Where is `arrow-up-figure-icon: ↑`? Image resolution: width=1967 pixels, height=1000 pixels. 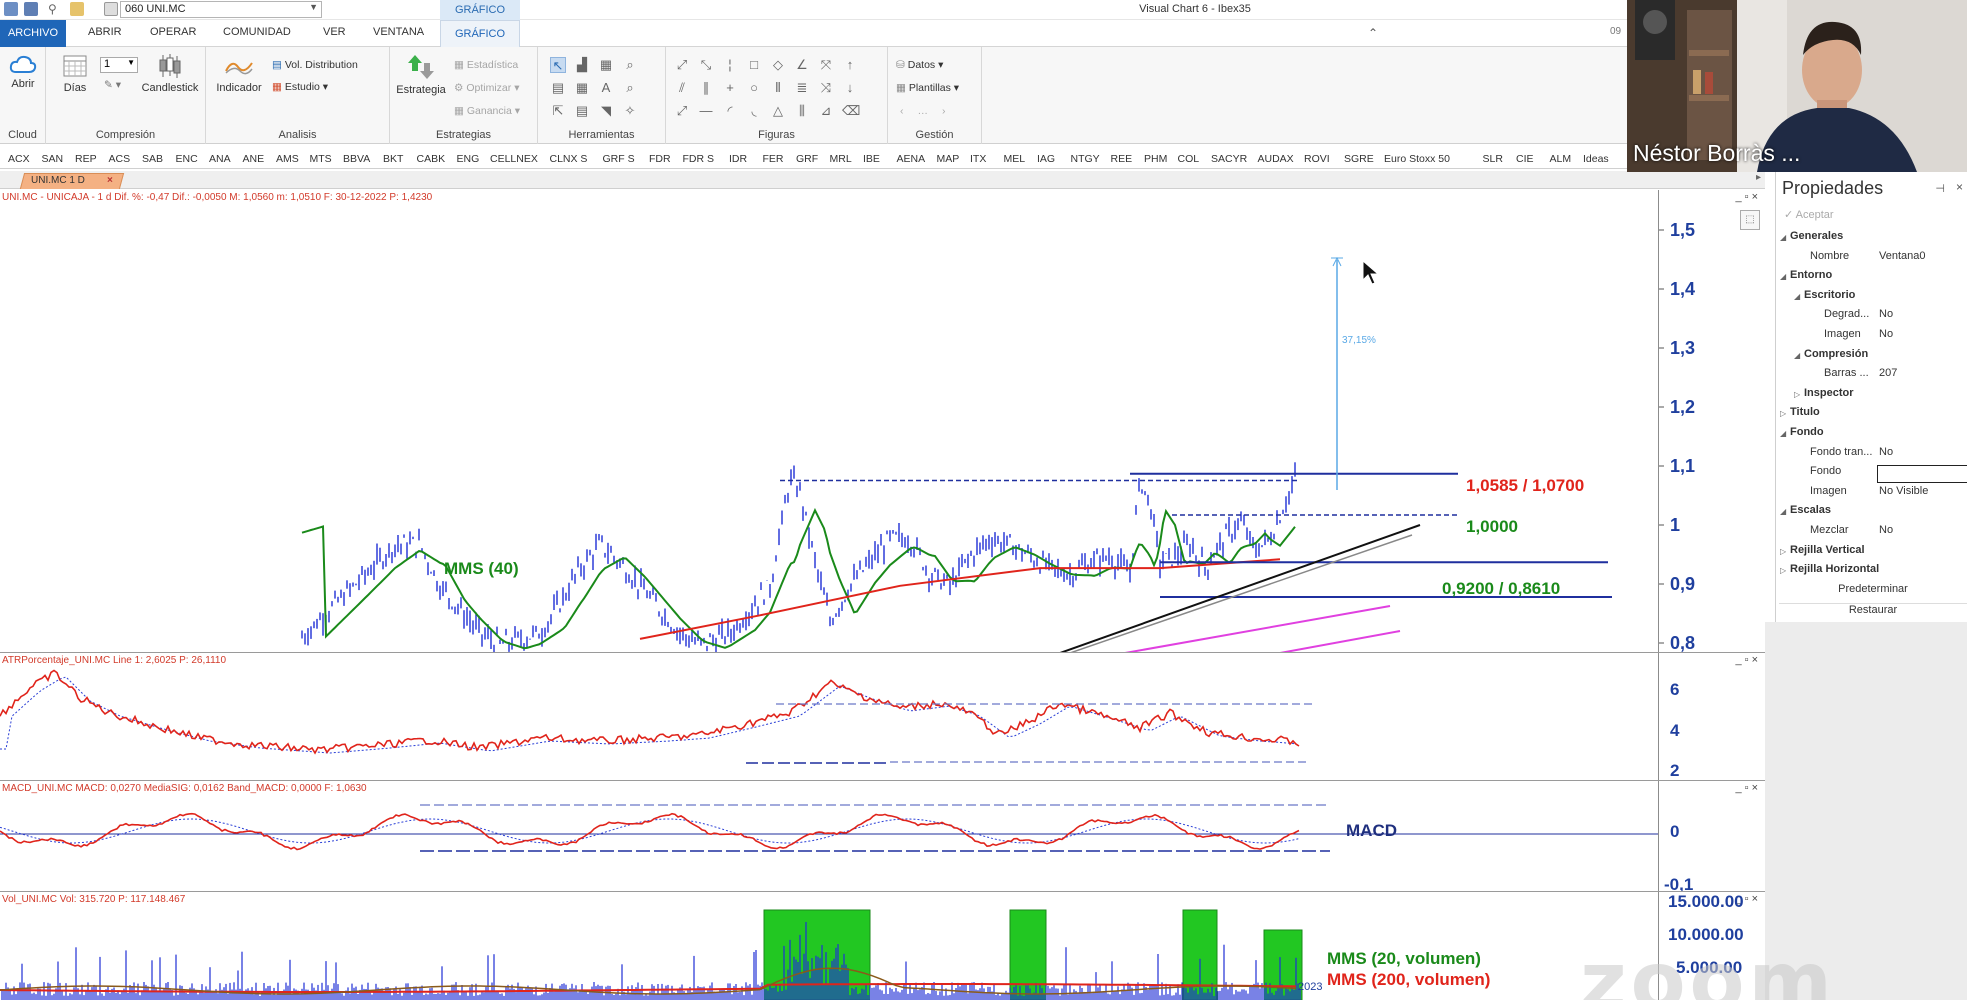 arrow-up-figure-icon: ↑ is located at coordinates (850, 65).